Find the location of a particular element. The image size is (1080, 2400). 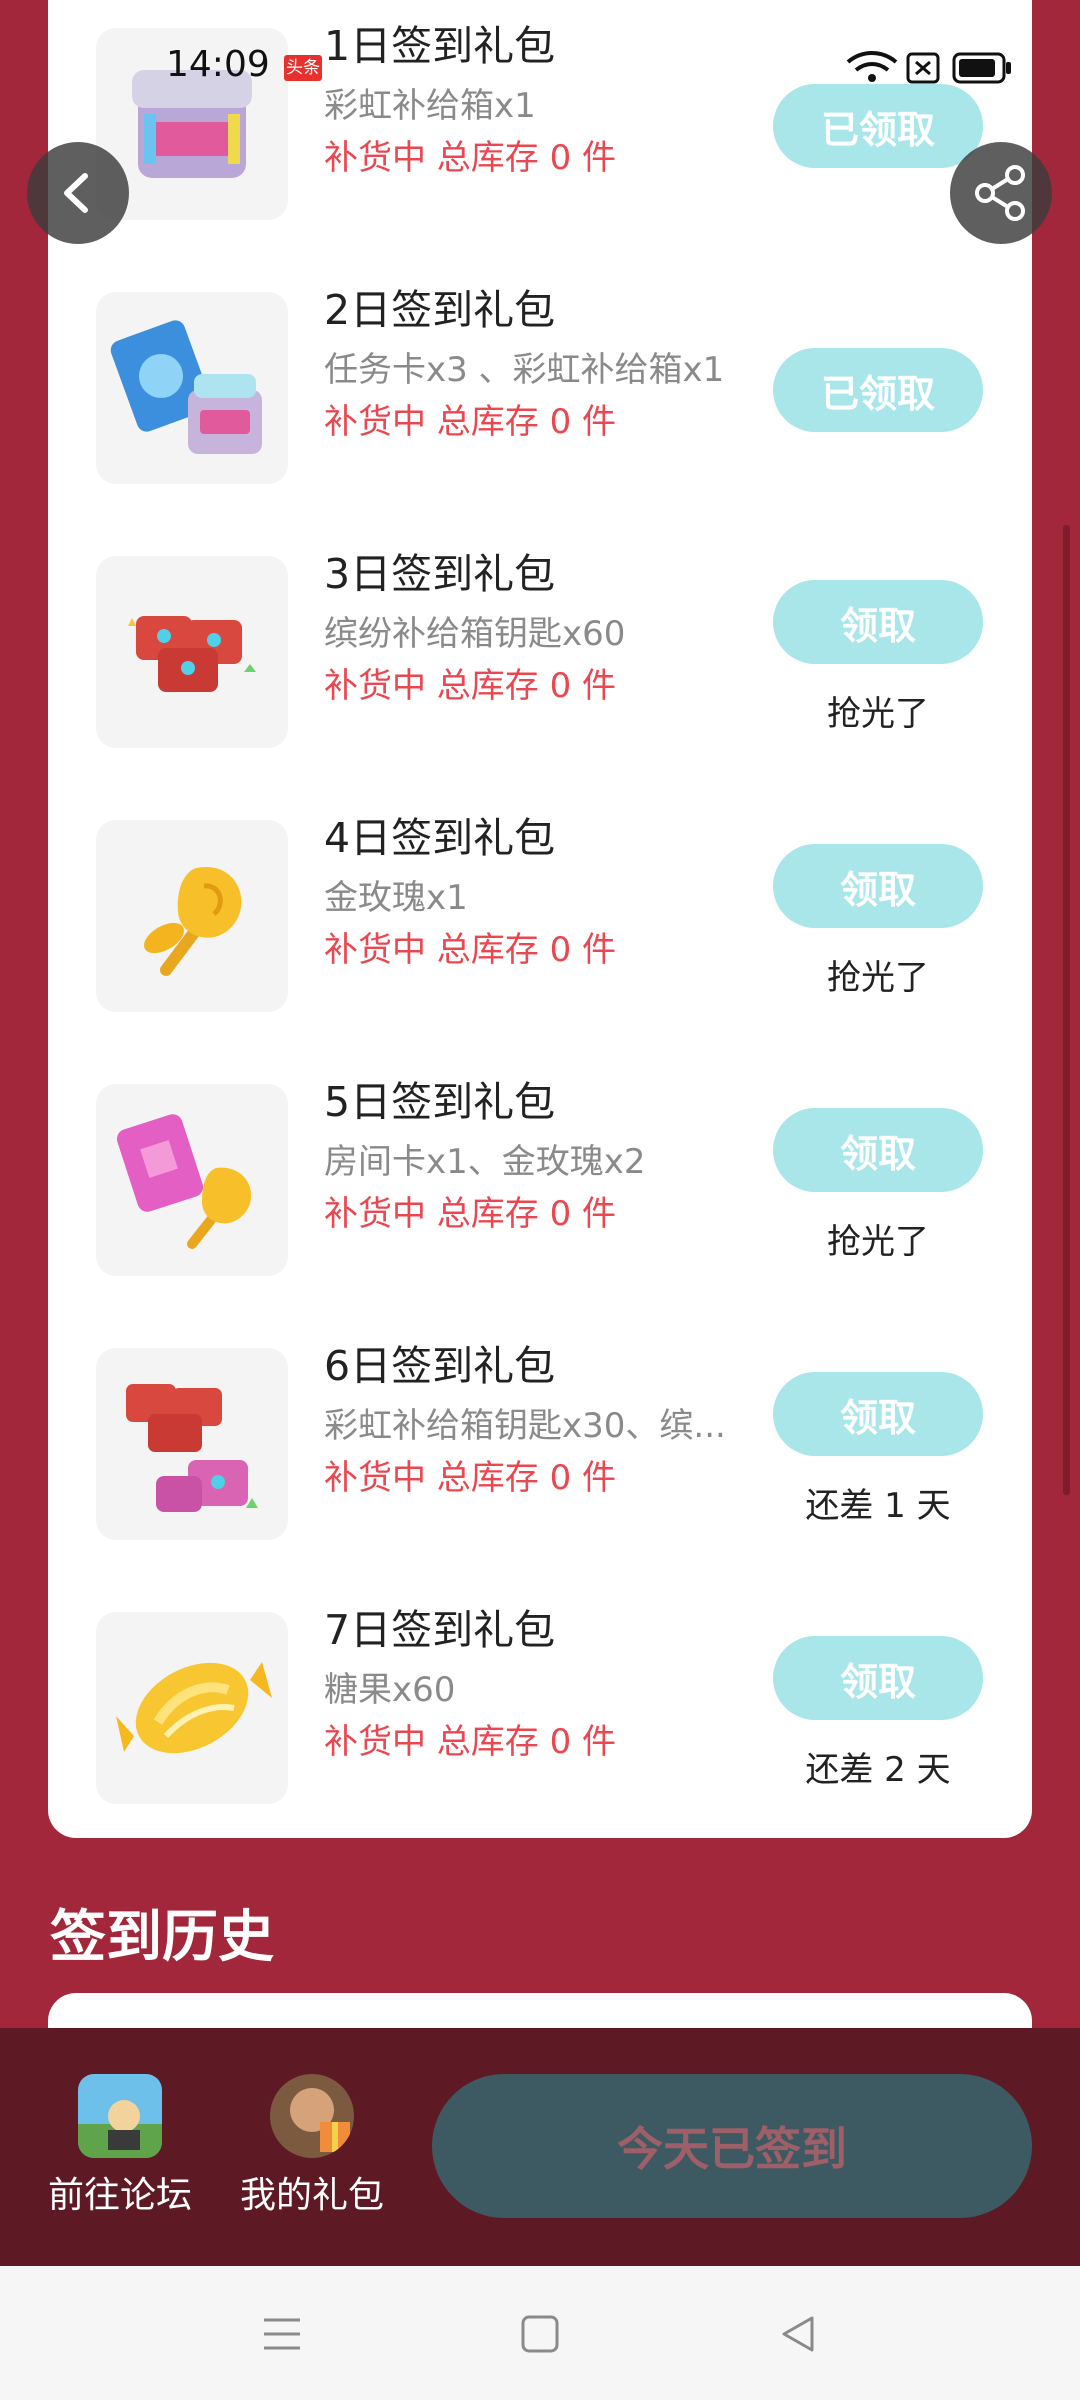

gift-items: 金玫瑰x1 is located at coordinates (396, 898).